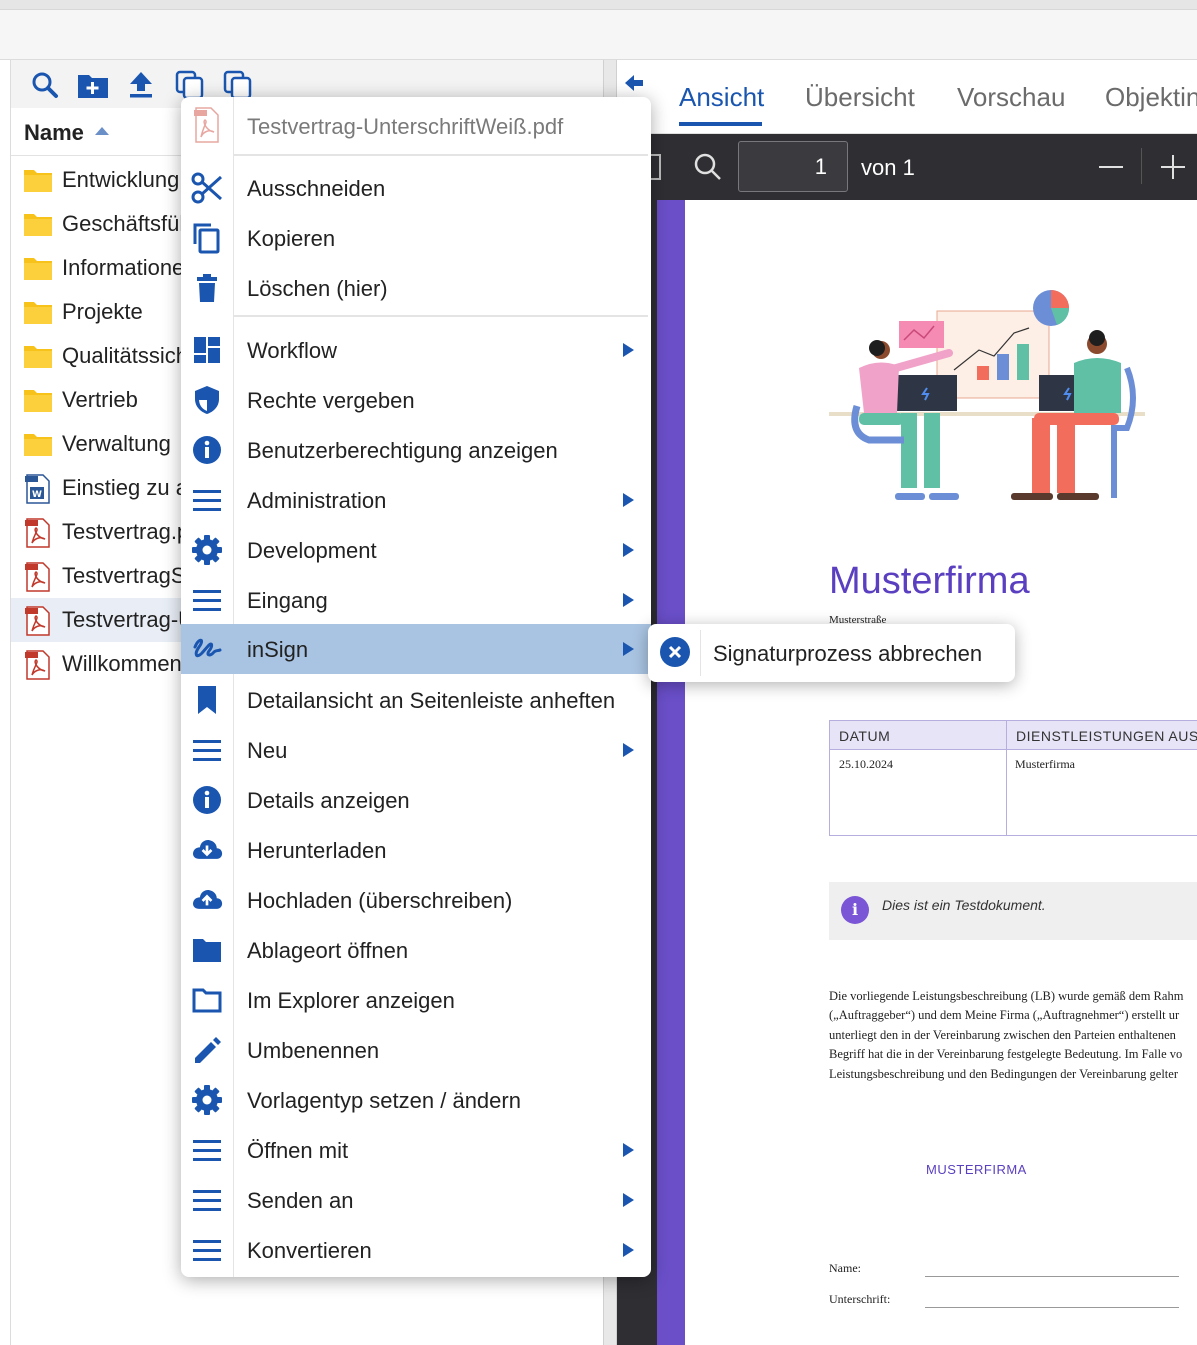 This screenshot has width=1197, height=1345. I want to click on menu-item-administration: Administration, so click(416, 500).